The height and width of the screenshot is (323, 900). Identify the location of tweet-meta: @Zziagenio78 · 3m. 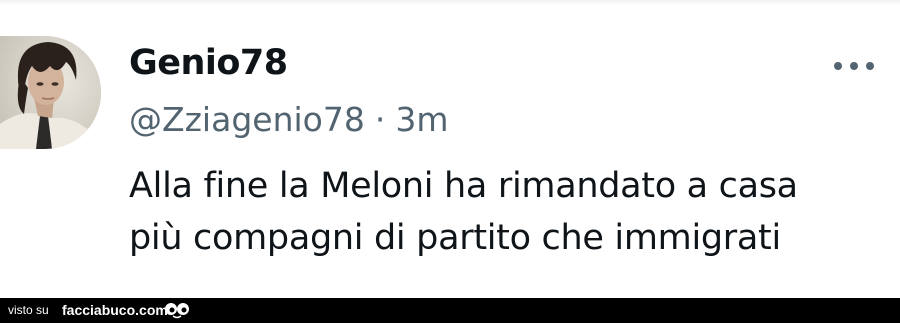
(289, 120).